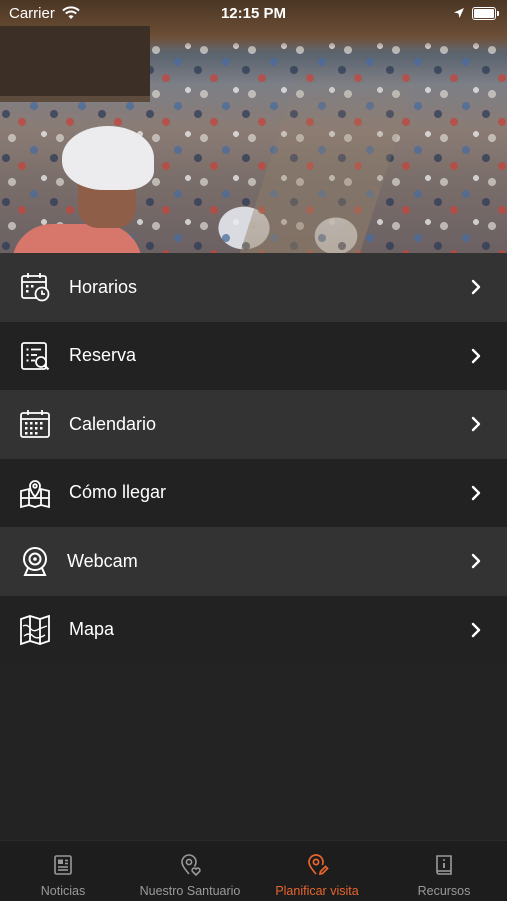 The width and height of the screenshot is (507, 901). I want to click on battery-icon, so click(485, 13).